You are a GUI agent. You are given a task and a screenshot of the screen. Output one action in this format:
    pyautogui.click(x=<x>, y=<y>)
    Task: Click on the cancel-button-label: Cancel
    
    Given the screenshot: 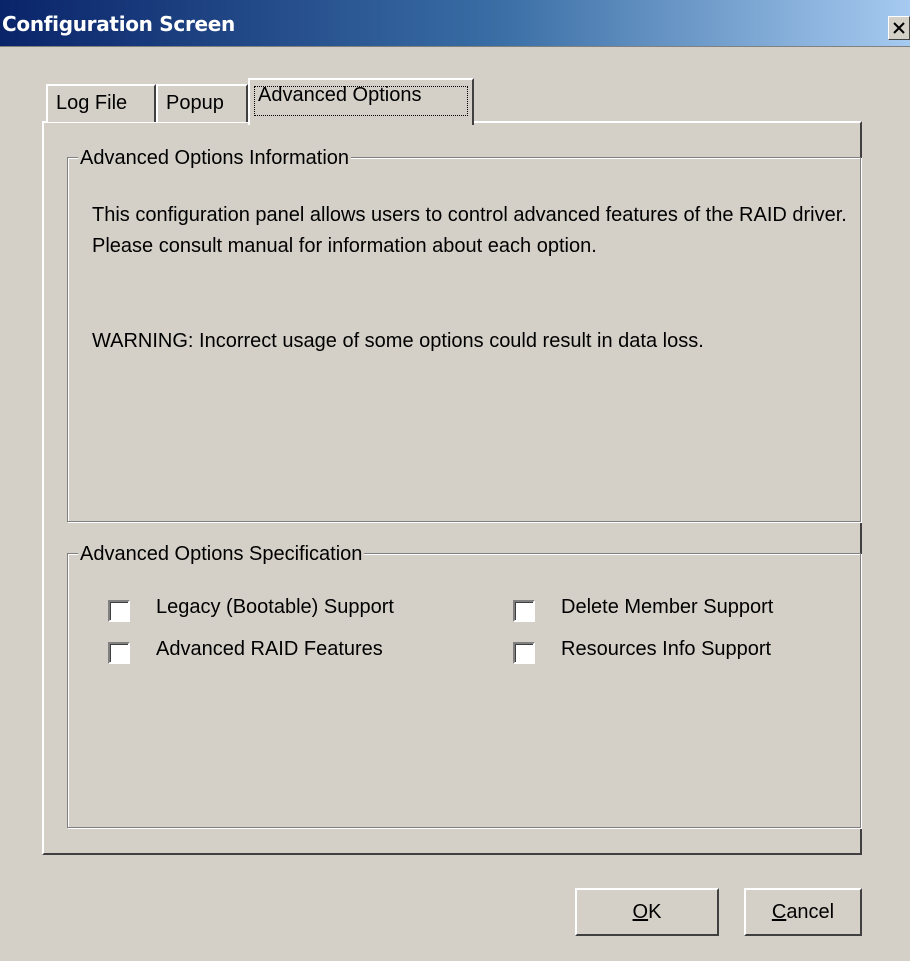 What is the action you would take?
    pyautogui.click(x=803, y=911)
    